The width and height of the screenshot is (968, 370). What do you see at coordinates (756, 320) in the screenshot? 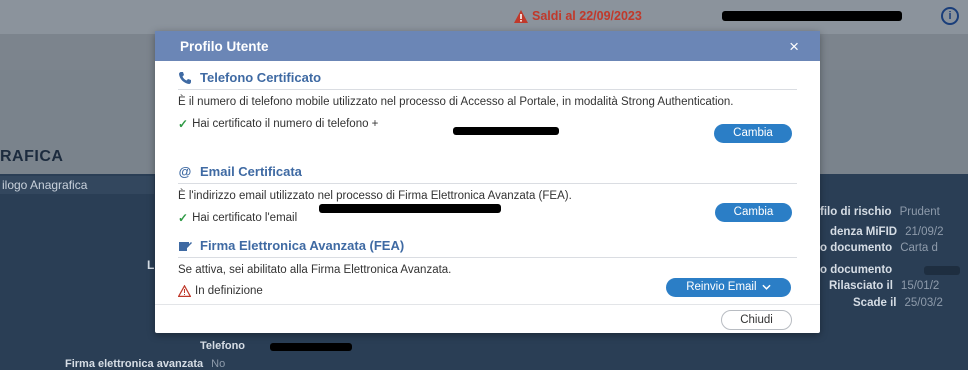
I see `close-dialog-button: Chiudi` at bounding box center [756, 320].